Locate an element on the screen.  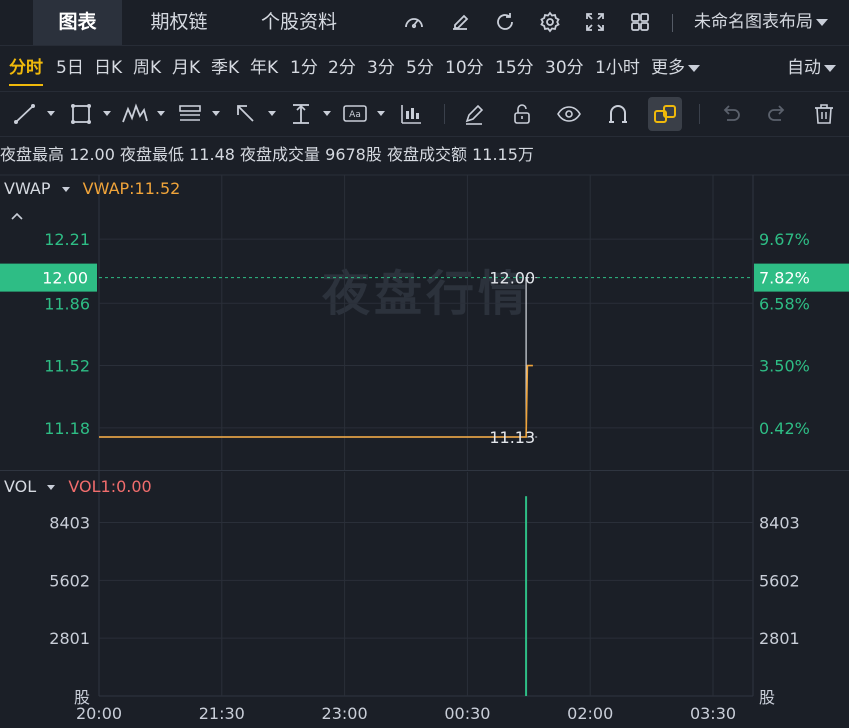
vol-legend-name: VOL is located at coordinates (20, 486).